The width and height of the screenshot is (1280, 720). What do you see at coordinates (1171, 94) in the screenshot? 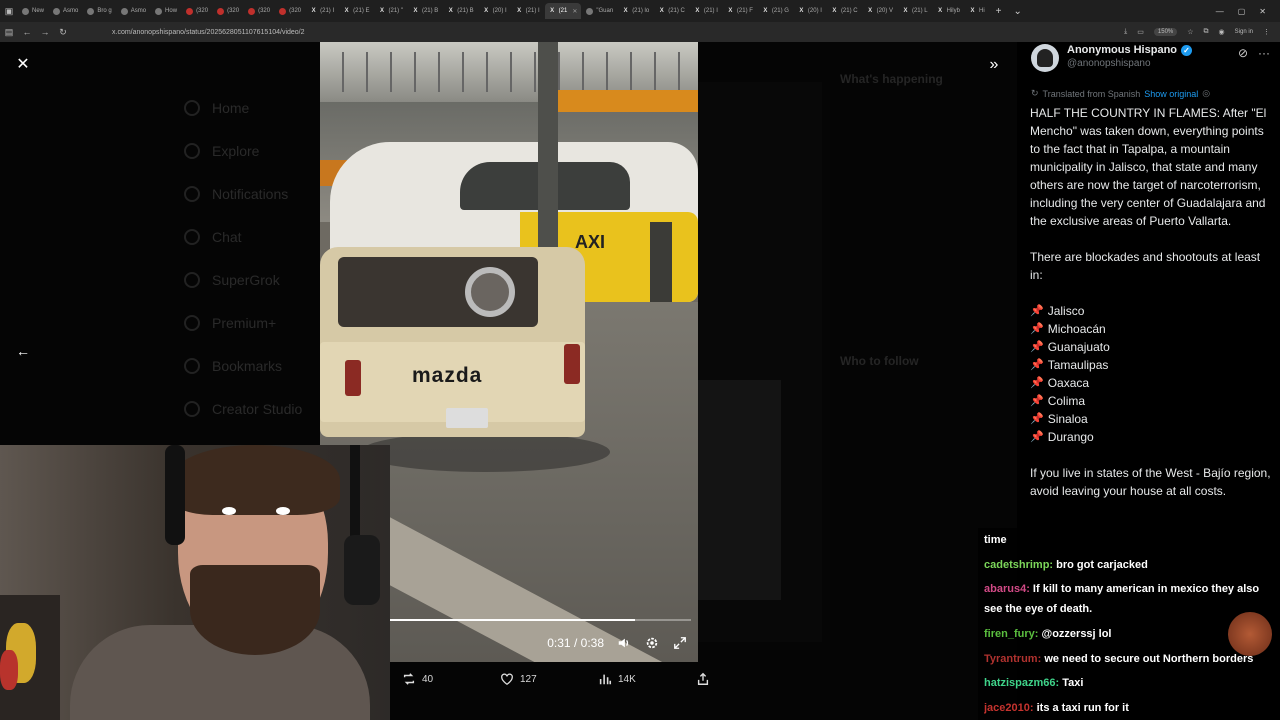
I see `show-original-link: Show original` at bounding box center [1171, 94].